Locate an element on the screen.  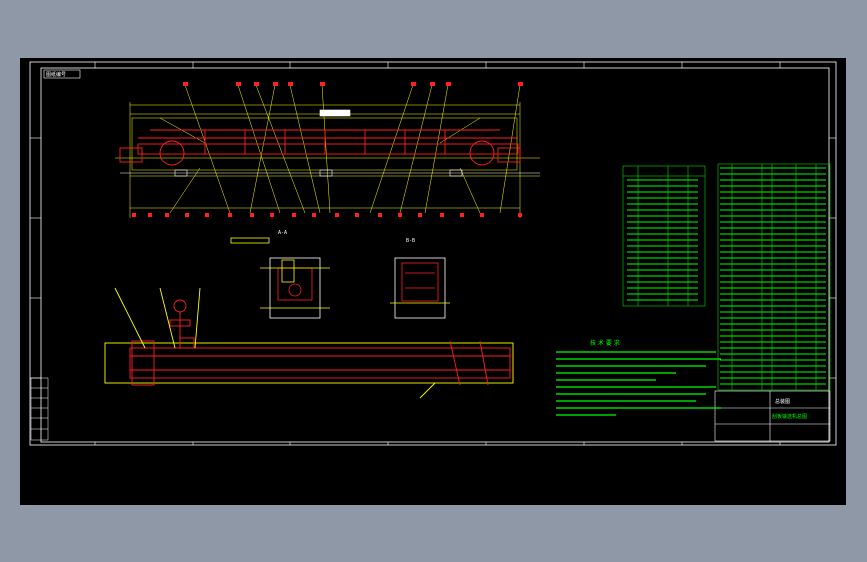
left-revision-strip is located at coordinates (39, 409).